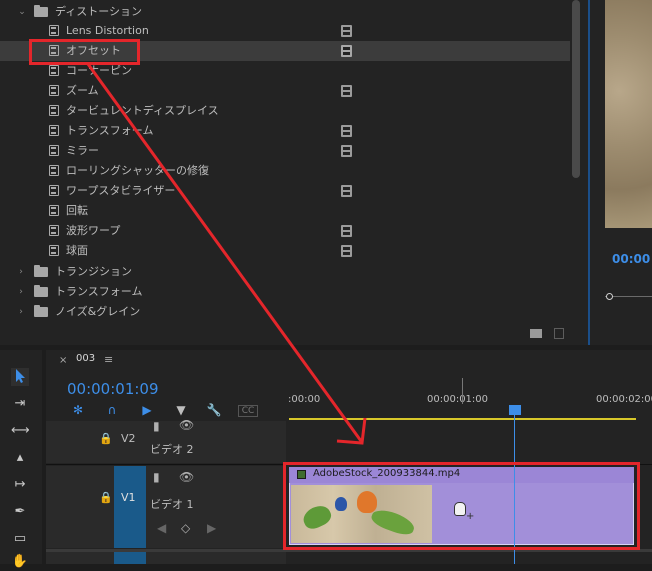 The height and width of the screenshot is (571, 652). I want to click on timeline-timecode: 00:00:01:09, so click(113, 389).